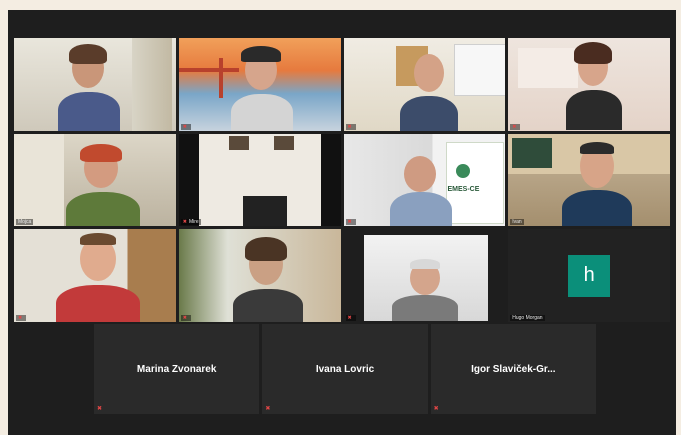 The image size is (681, 435). I want to click on participant-avatar: h, so click(589, 275).